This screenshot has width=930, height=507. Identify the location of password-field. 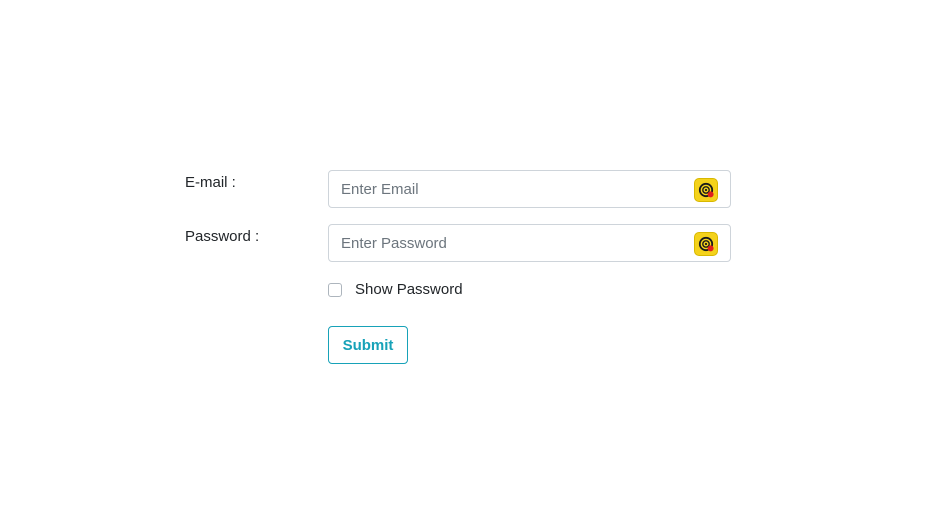
(511, 243).